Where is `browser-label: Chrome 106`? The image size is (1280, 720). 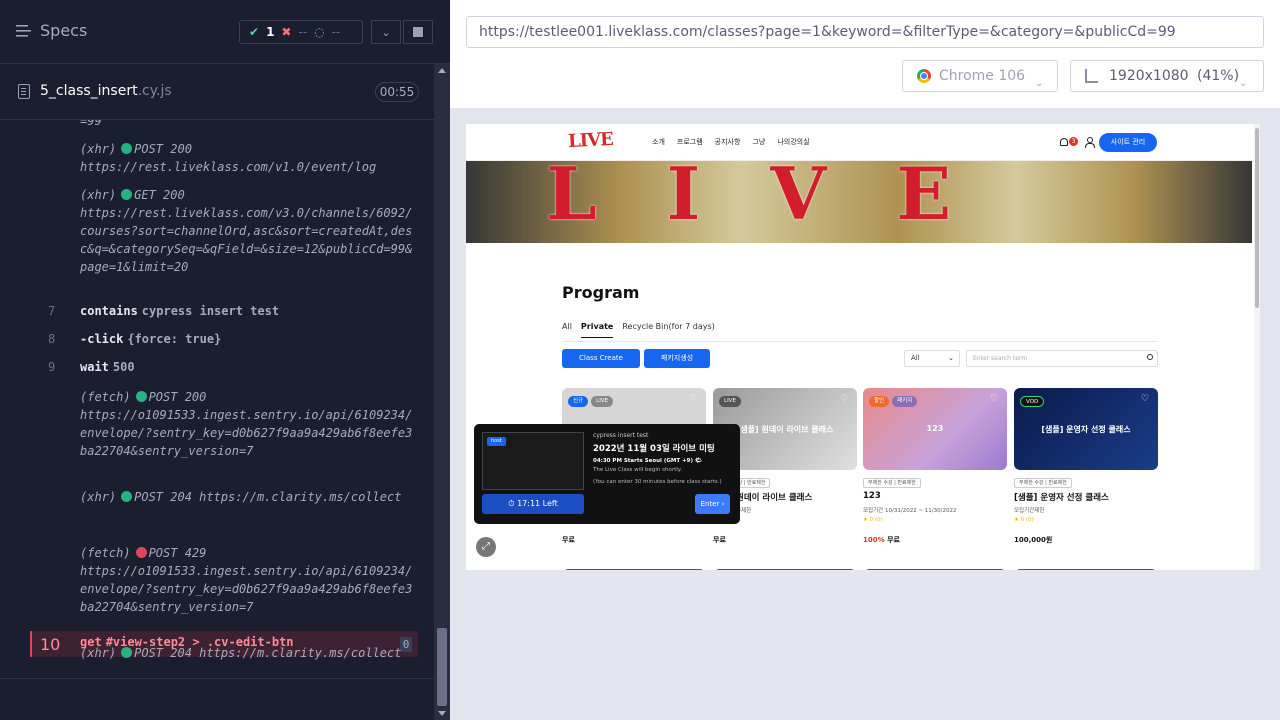
browser-label: Chrome 106 is located at coordinates (982, 76).